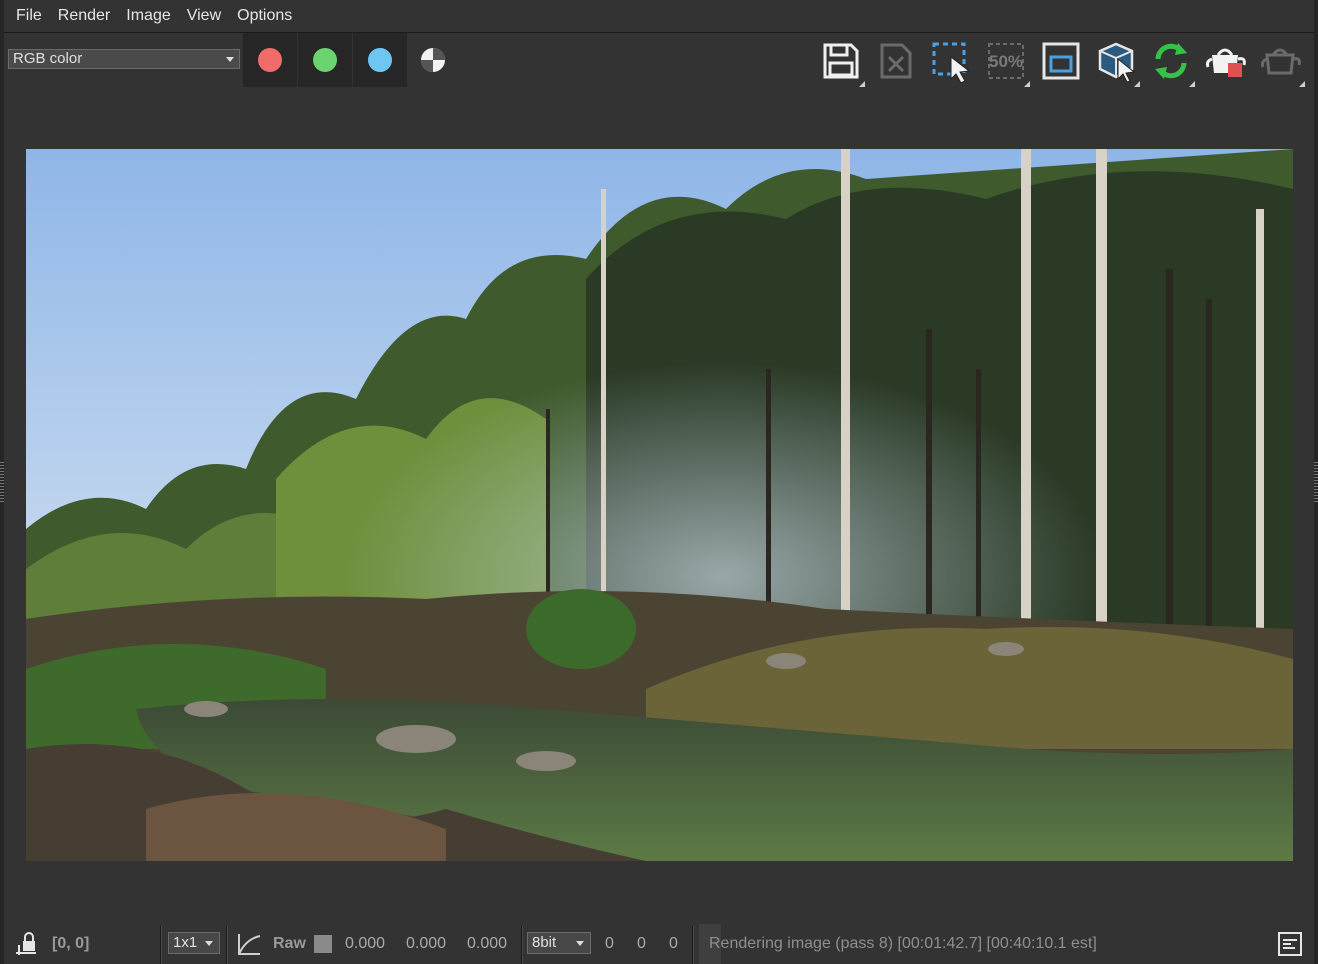  I want to click on curve-button, so click(249, 944).